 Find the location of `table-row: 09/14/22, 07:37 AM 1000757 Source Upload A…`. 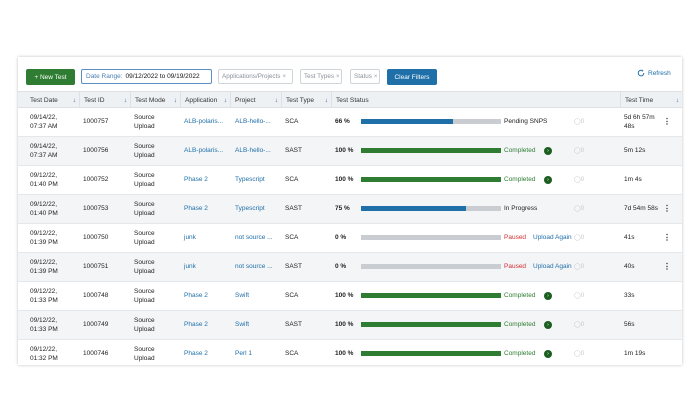

table-row: 09/14/22, 07:37 AM 1000757 Source Upload A… is located at coordinates (350, 122).